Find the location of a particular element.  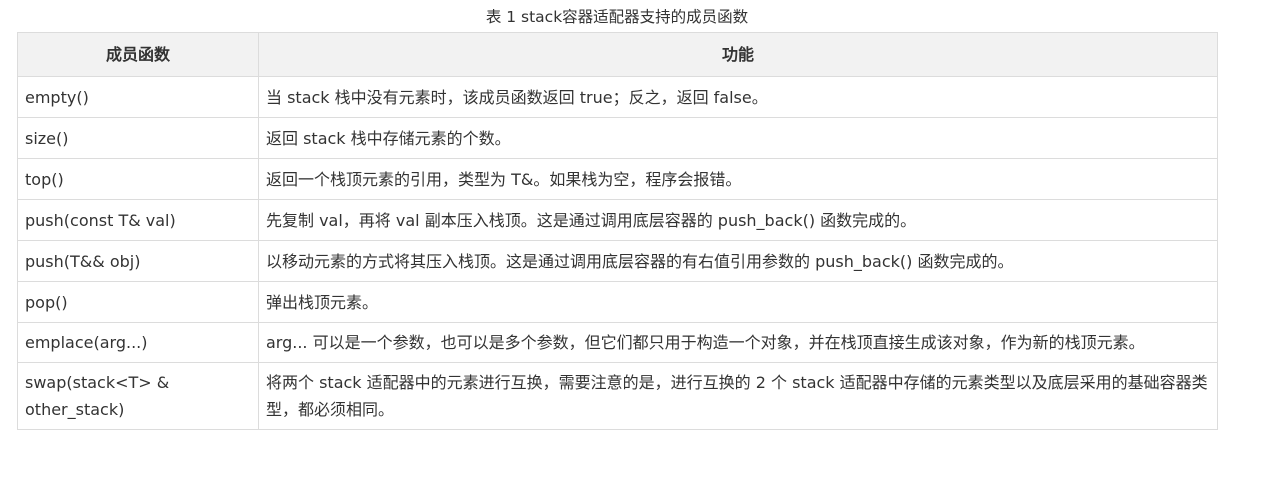

header-member-function: 成员函数 is located at coordinates (138, 54).